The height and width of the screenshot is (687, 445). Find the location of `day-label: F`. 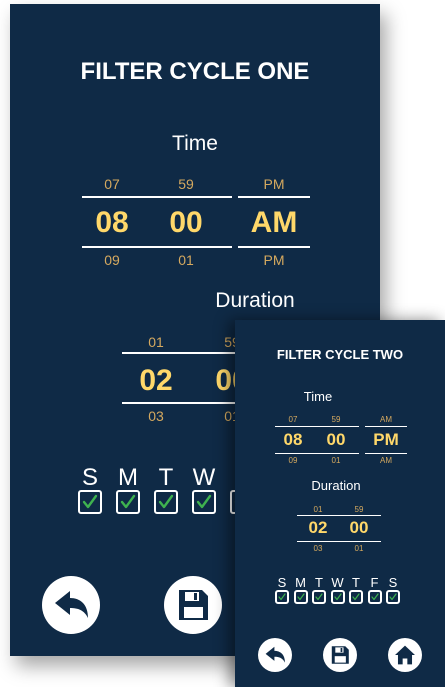

day-label: F is located at coordinates (374, 582).